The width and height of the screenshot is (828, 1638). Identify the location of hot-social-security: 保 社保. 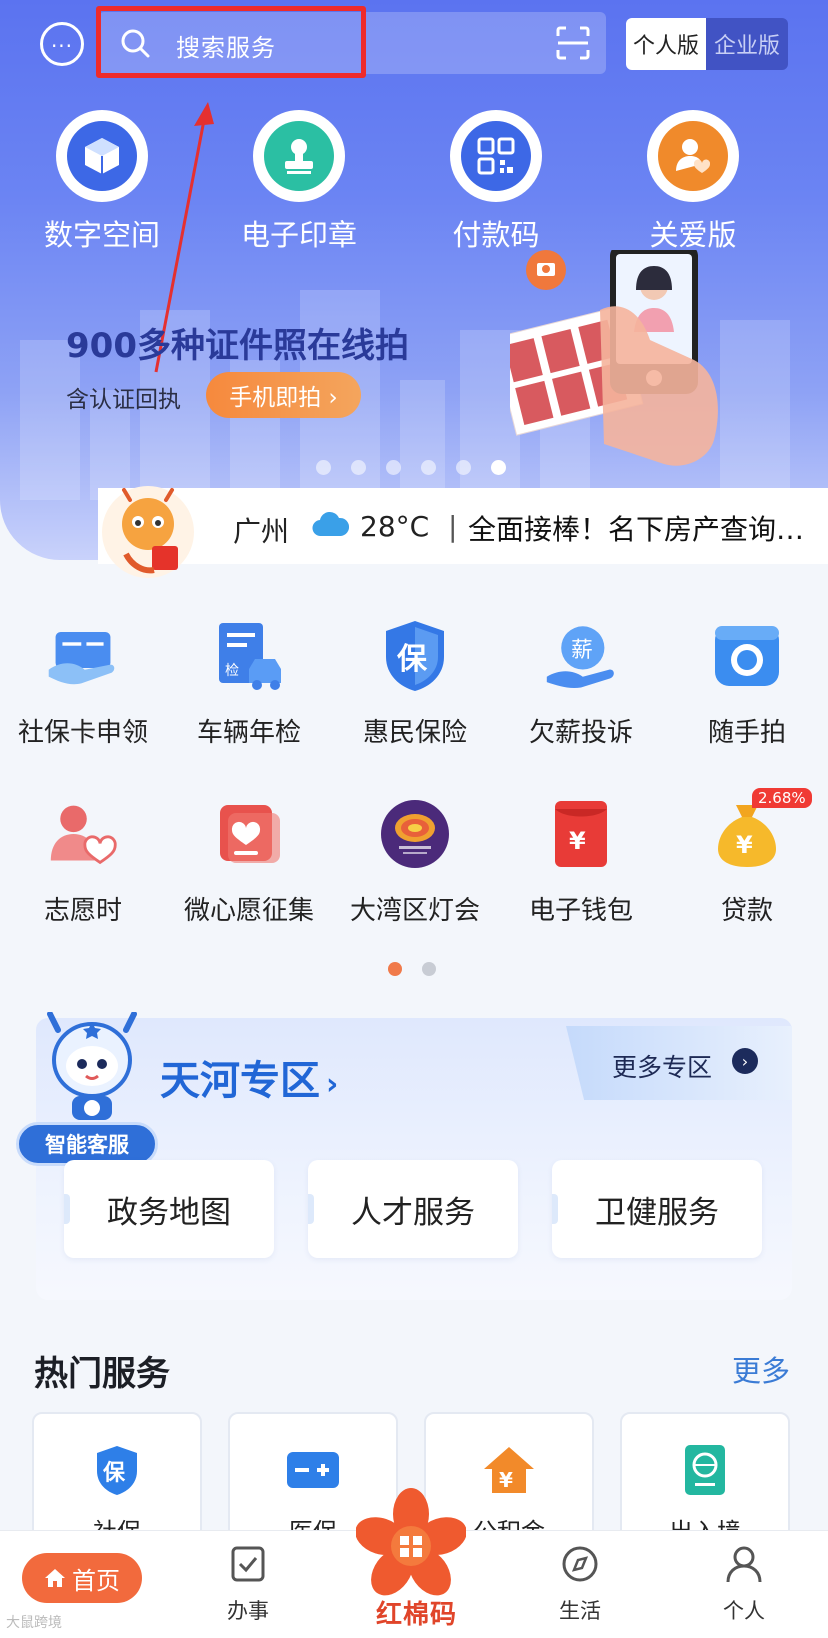
(117, 1477).